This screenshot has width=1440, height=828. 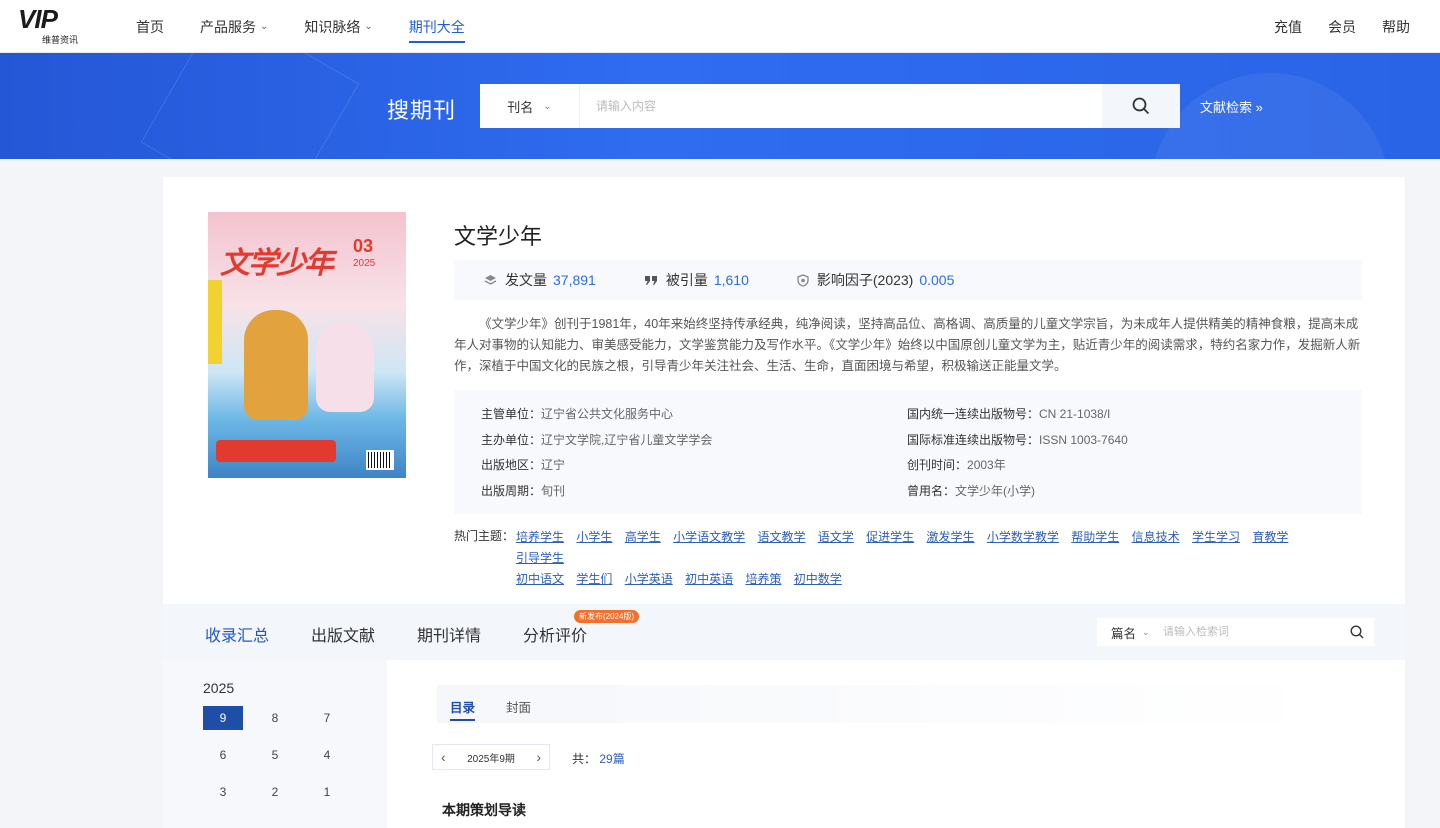 What do you see at coordinates (484, 536) in the screenshot?
I see `hot-topics-label: 热门主题：` at bounding box center [484, 536].